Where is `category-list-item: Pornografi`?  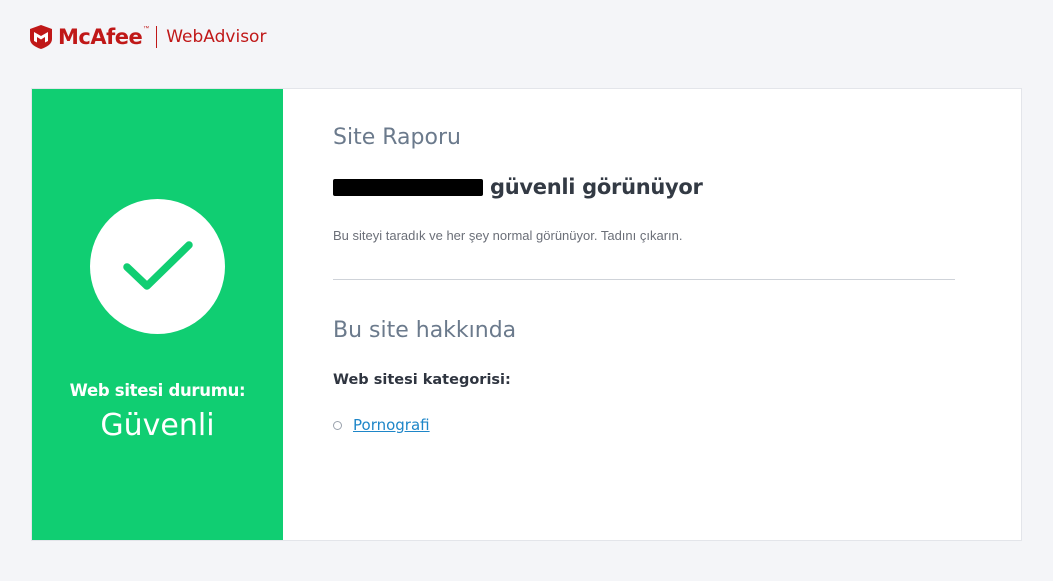 category-list-item: Pornografi is located at coordinates (381, 425).